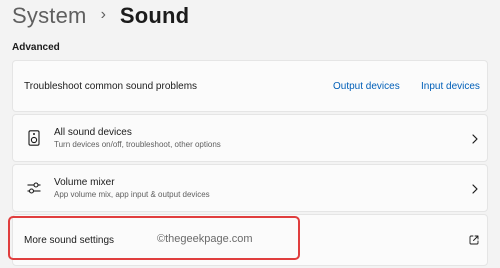 The height and width of the screenshot is (268, 500). Describe the element at coordinates (34, 138) in the screenshot. I see `speaker-device-icon` at that location.